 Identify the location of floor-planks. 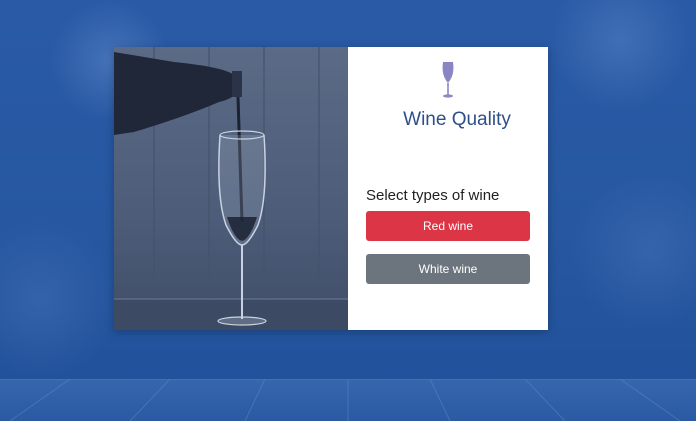
(348, 400).